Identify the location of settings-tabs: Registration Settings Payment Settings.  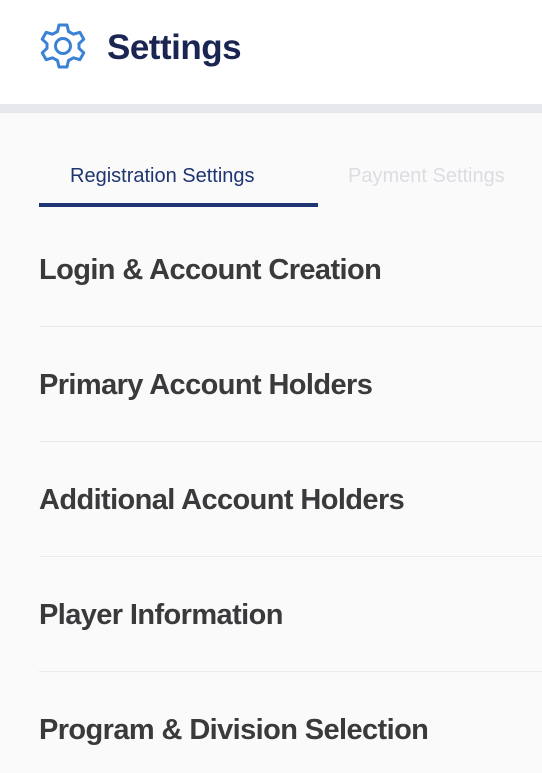
(271, 180).